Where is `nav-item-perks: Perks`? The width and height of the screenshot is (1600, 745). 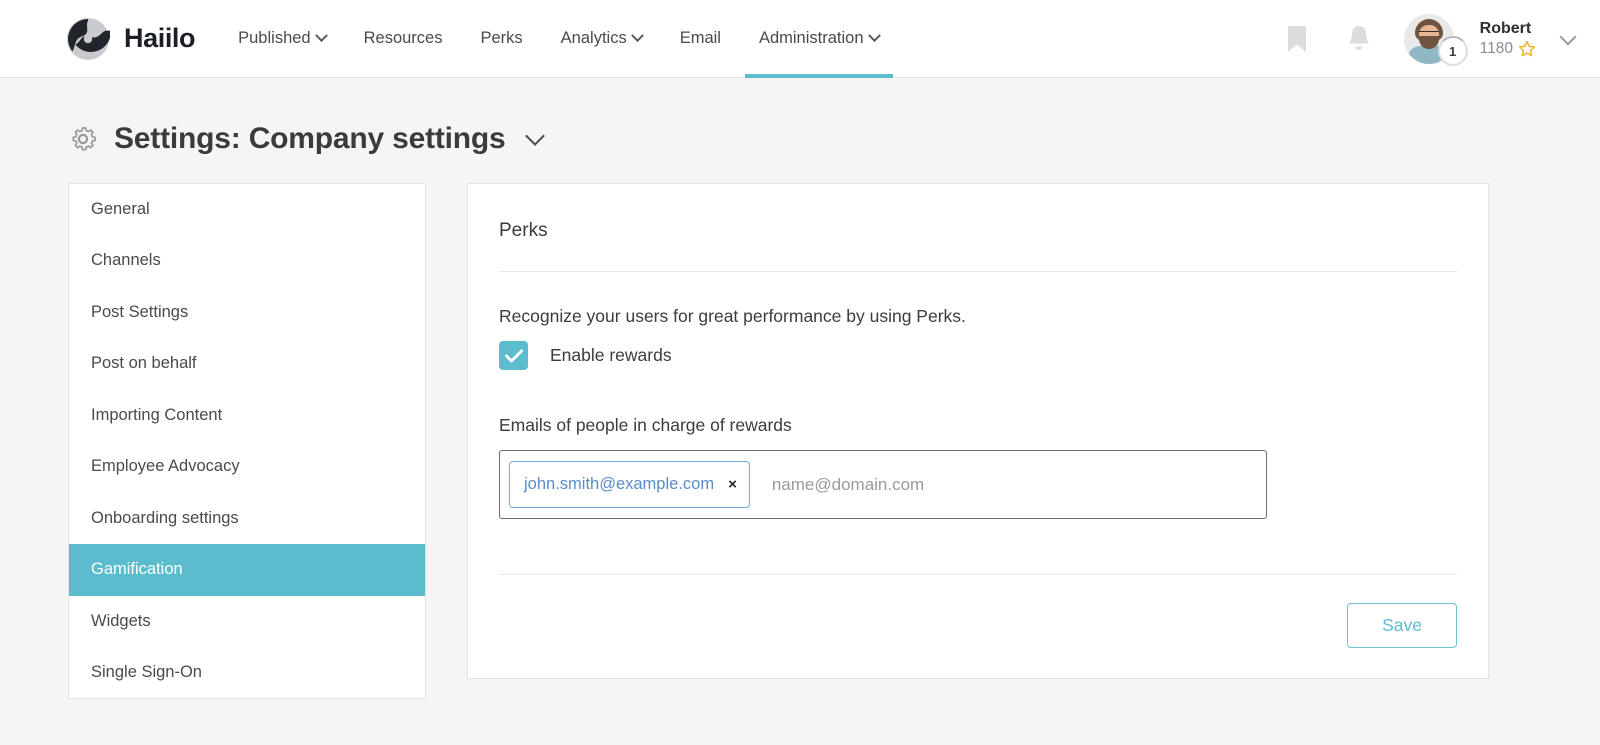 nav-item-perks: Perks is located at coordinates (501, 39).